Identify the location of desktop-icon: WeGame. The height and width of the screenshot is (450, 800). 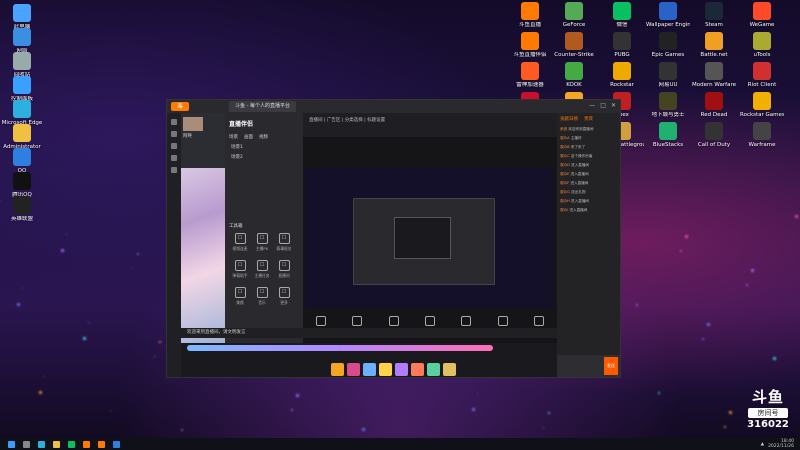
(762, 15).